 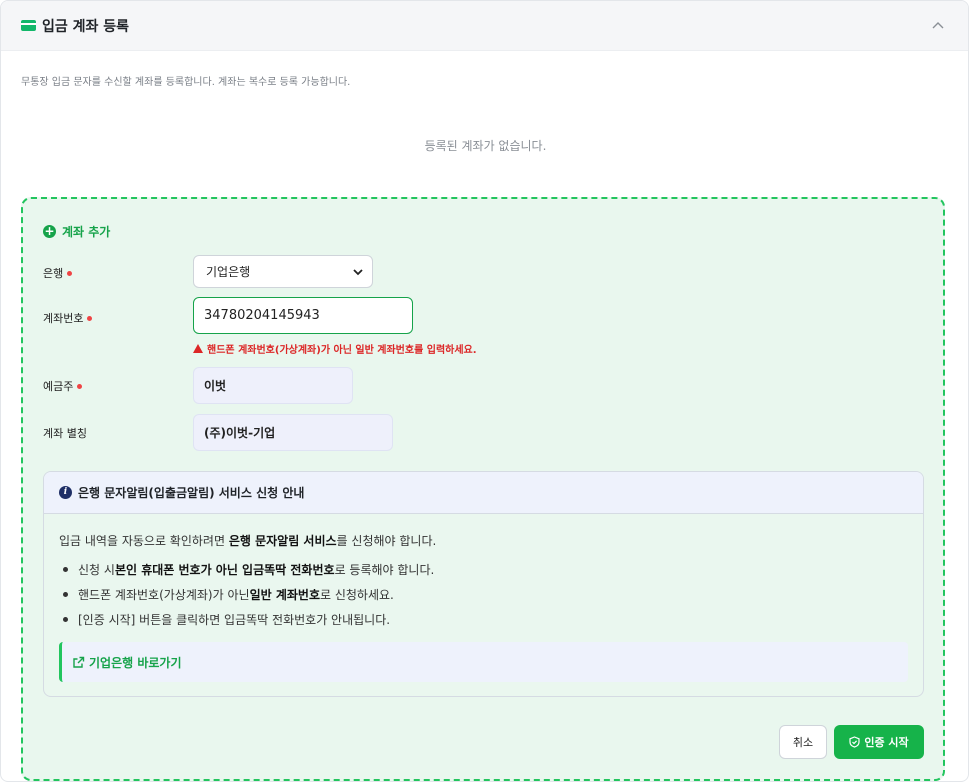 I want to click on holder-label-text: 예금주, so click(x=58, y=386).